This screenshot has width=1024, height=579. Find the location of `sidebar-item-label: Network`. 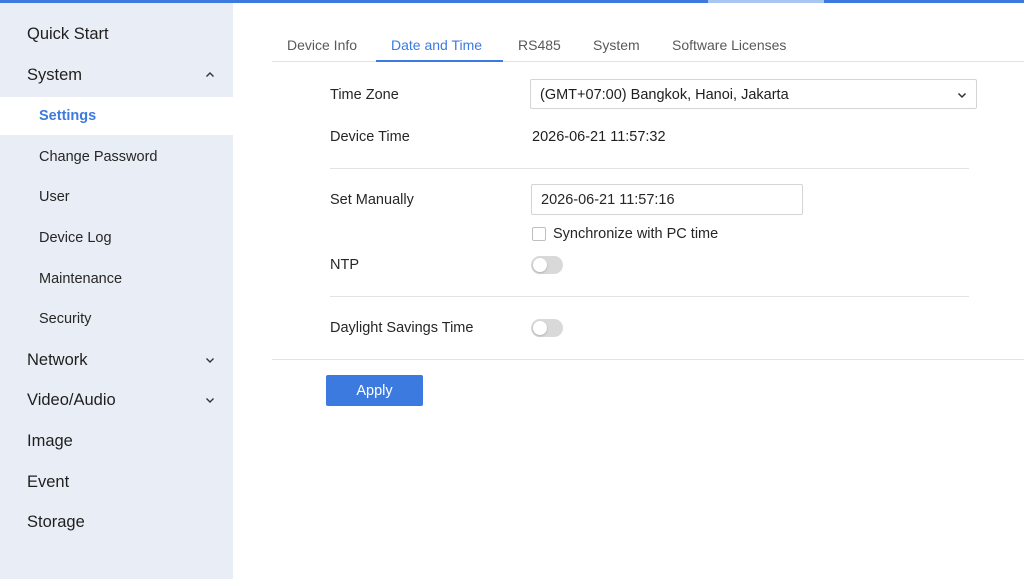

sidebar-item-label: Network is located at coordinates (57, 359).